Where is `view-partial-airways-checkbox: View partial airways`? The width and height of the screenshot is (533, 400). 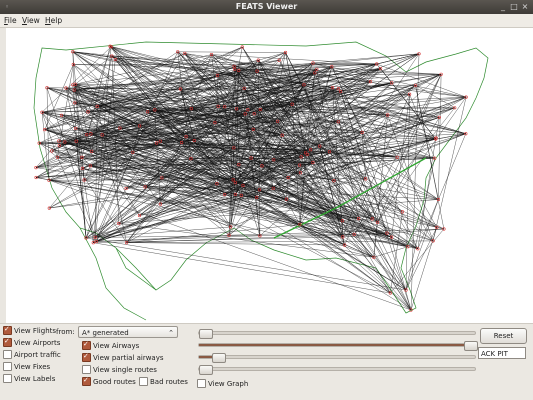 view-partial-airways-checkbox: View partial airways is located at coordinates (123, 357).